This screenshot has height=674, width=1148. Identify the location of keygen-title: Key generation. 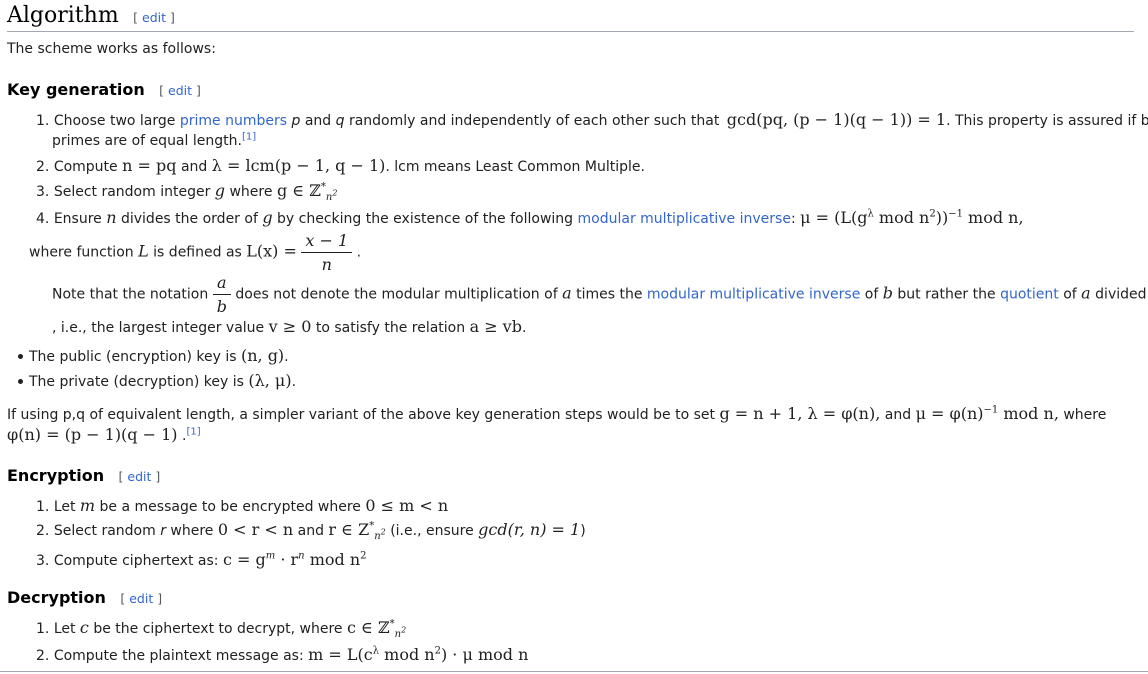
(76, 89).